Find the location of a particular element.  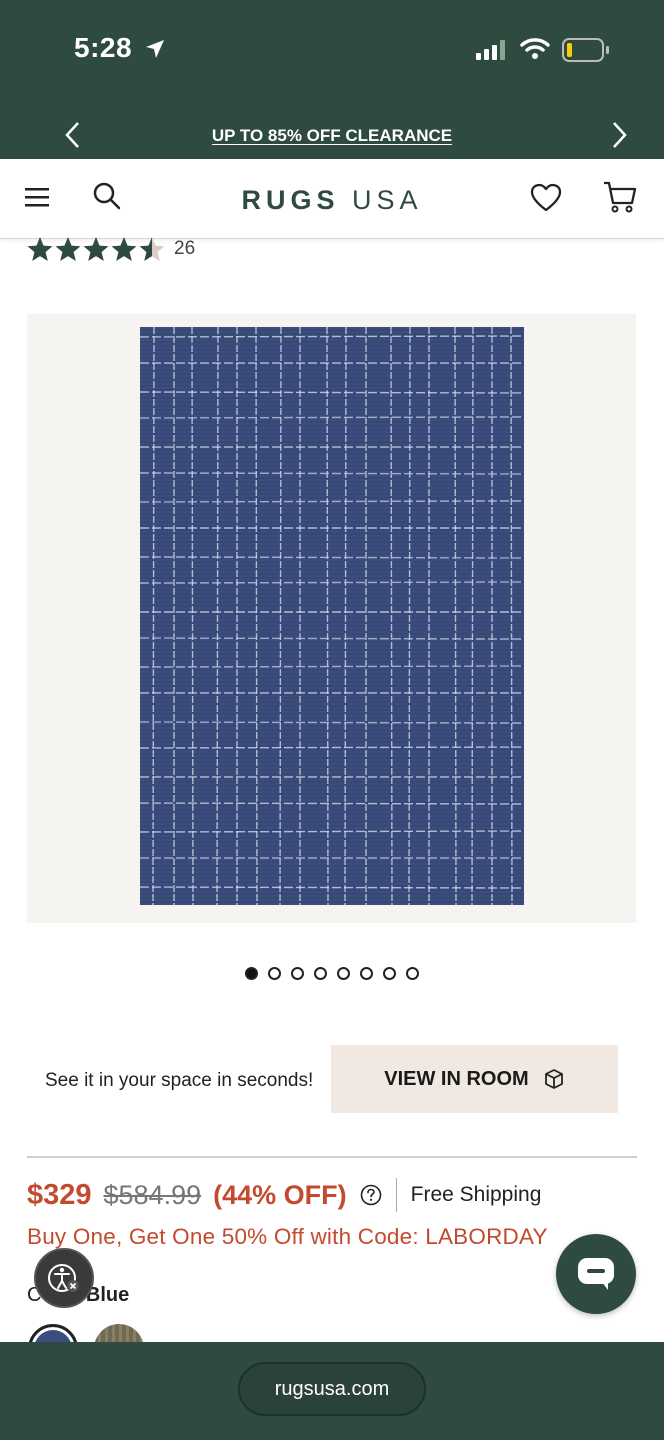

rating-stars is located at coordinates (96, 249).